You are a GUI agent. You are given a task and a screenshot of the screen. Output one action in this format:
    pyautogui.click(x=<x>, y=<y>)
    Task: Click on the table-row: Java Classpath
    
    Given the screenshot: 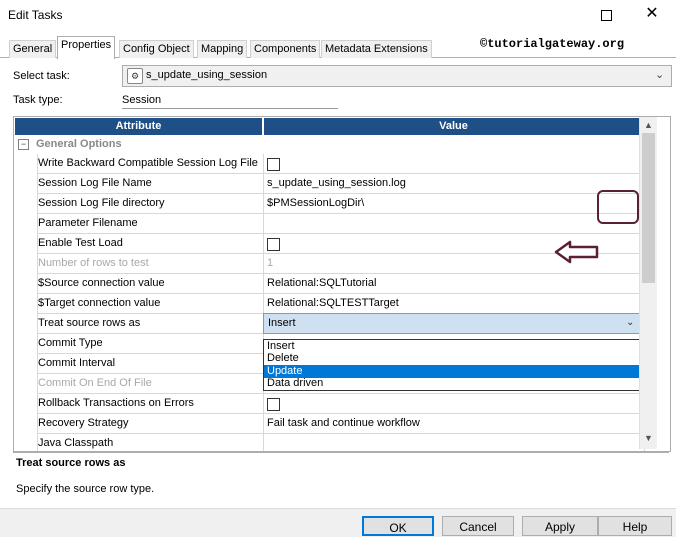 What is the action you would take?
    pyautogui.click(x=329, y=442)
    